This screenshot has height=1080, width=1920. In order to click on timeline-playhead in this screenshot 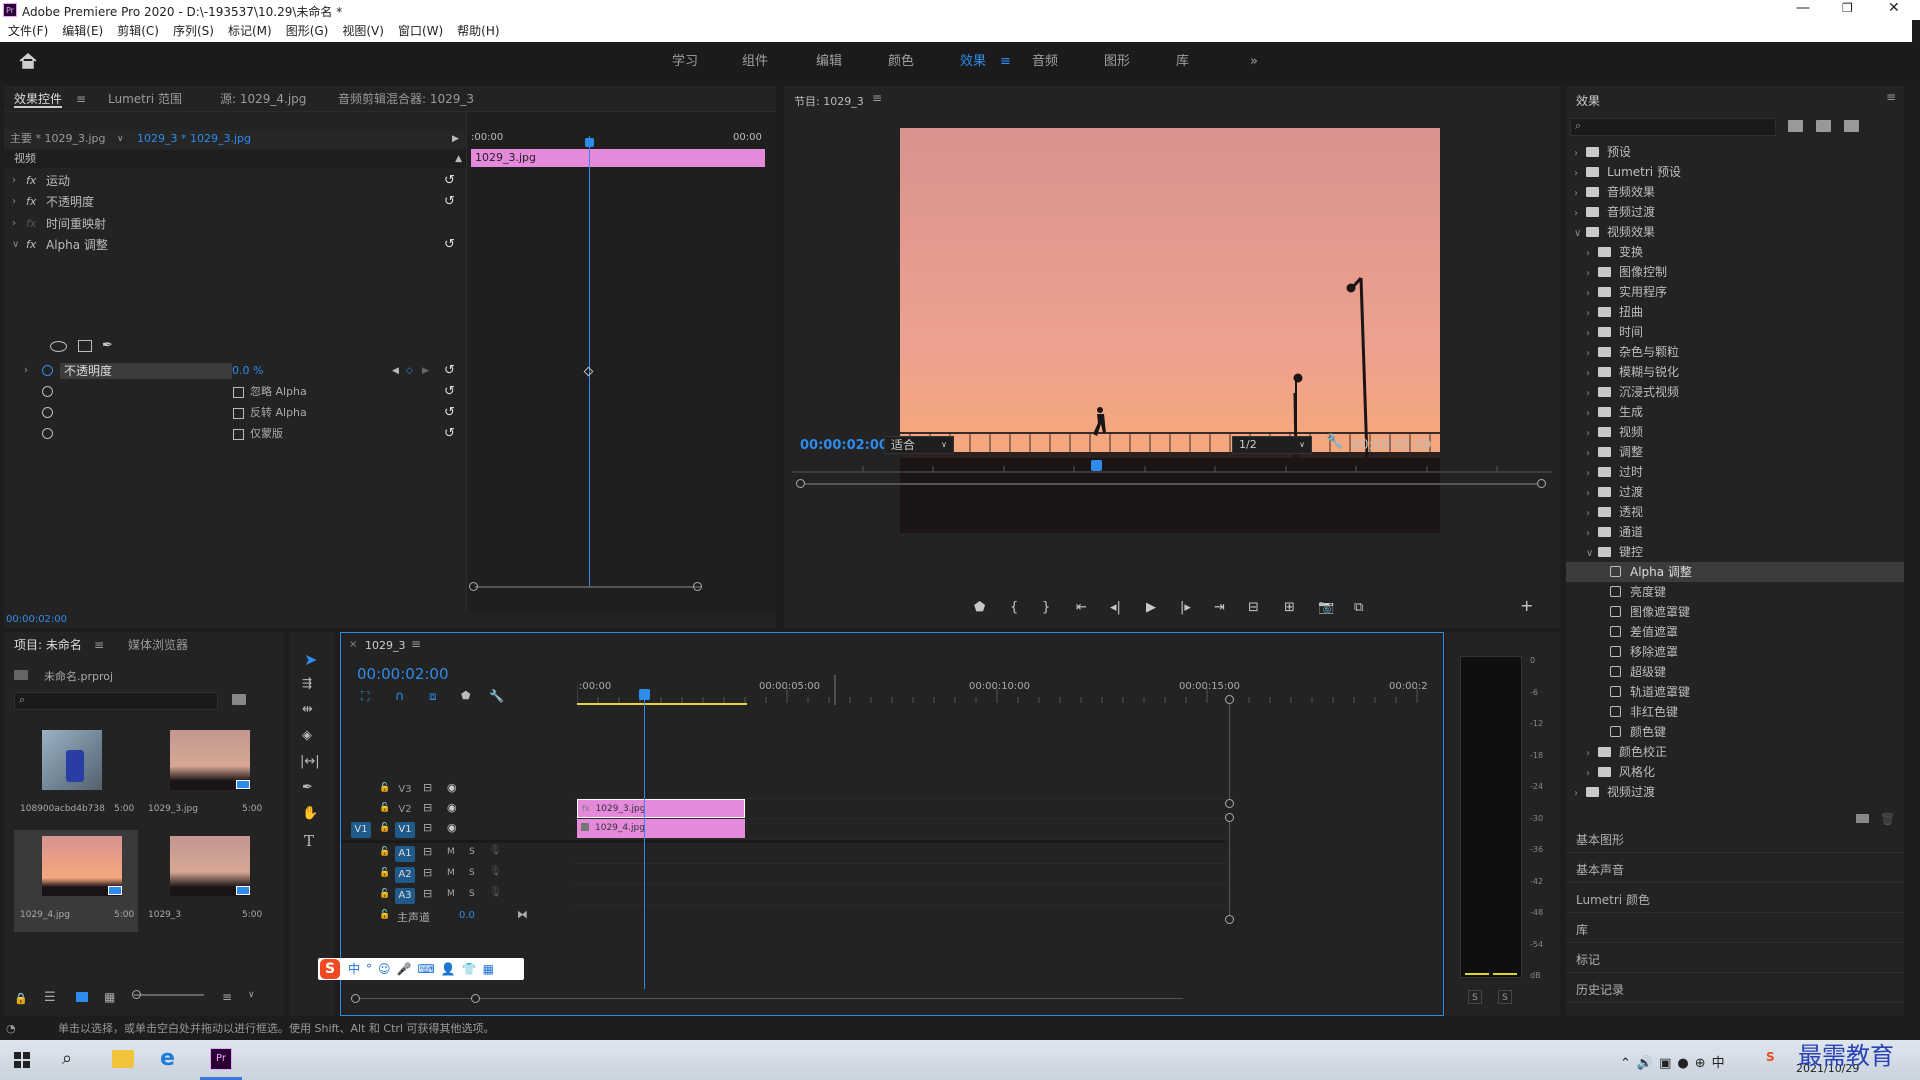, I will do `click(644, 839)`.